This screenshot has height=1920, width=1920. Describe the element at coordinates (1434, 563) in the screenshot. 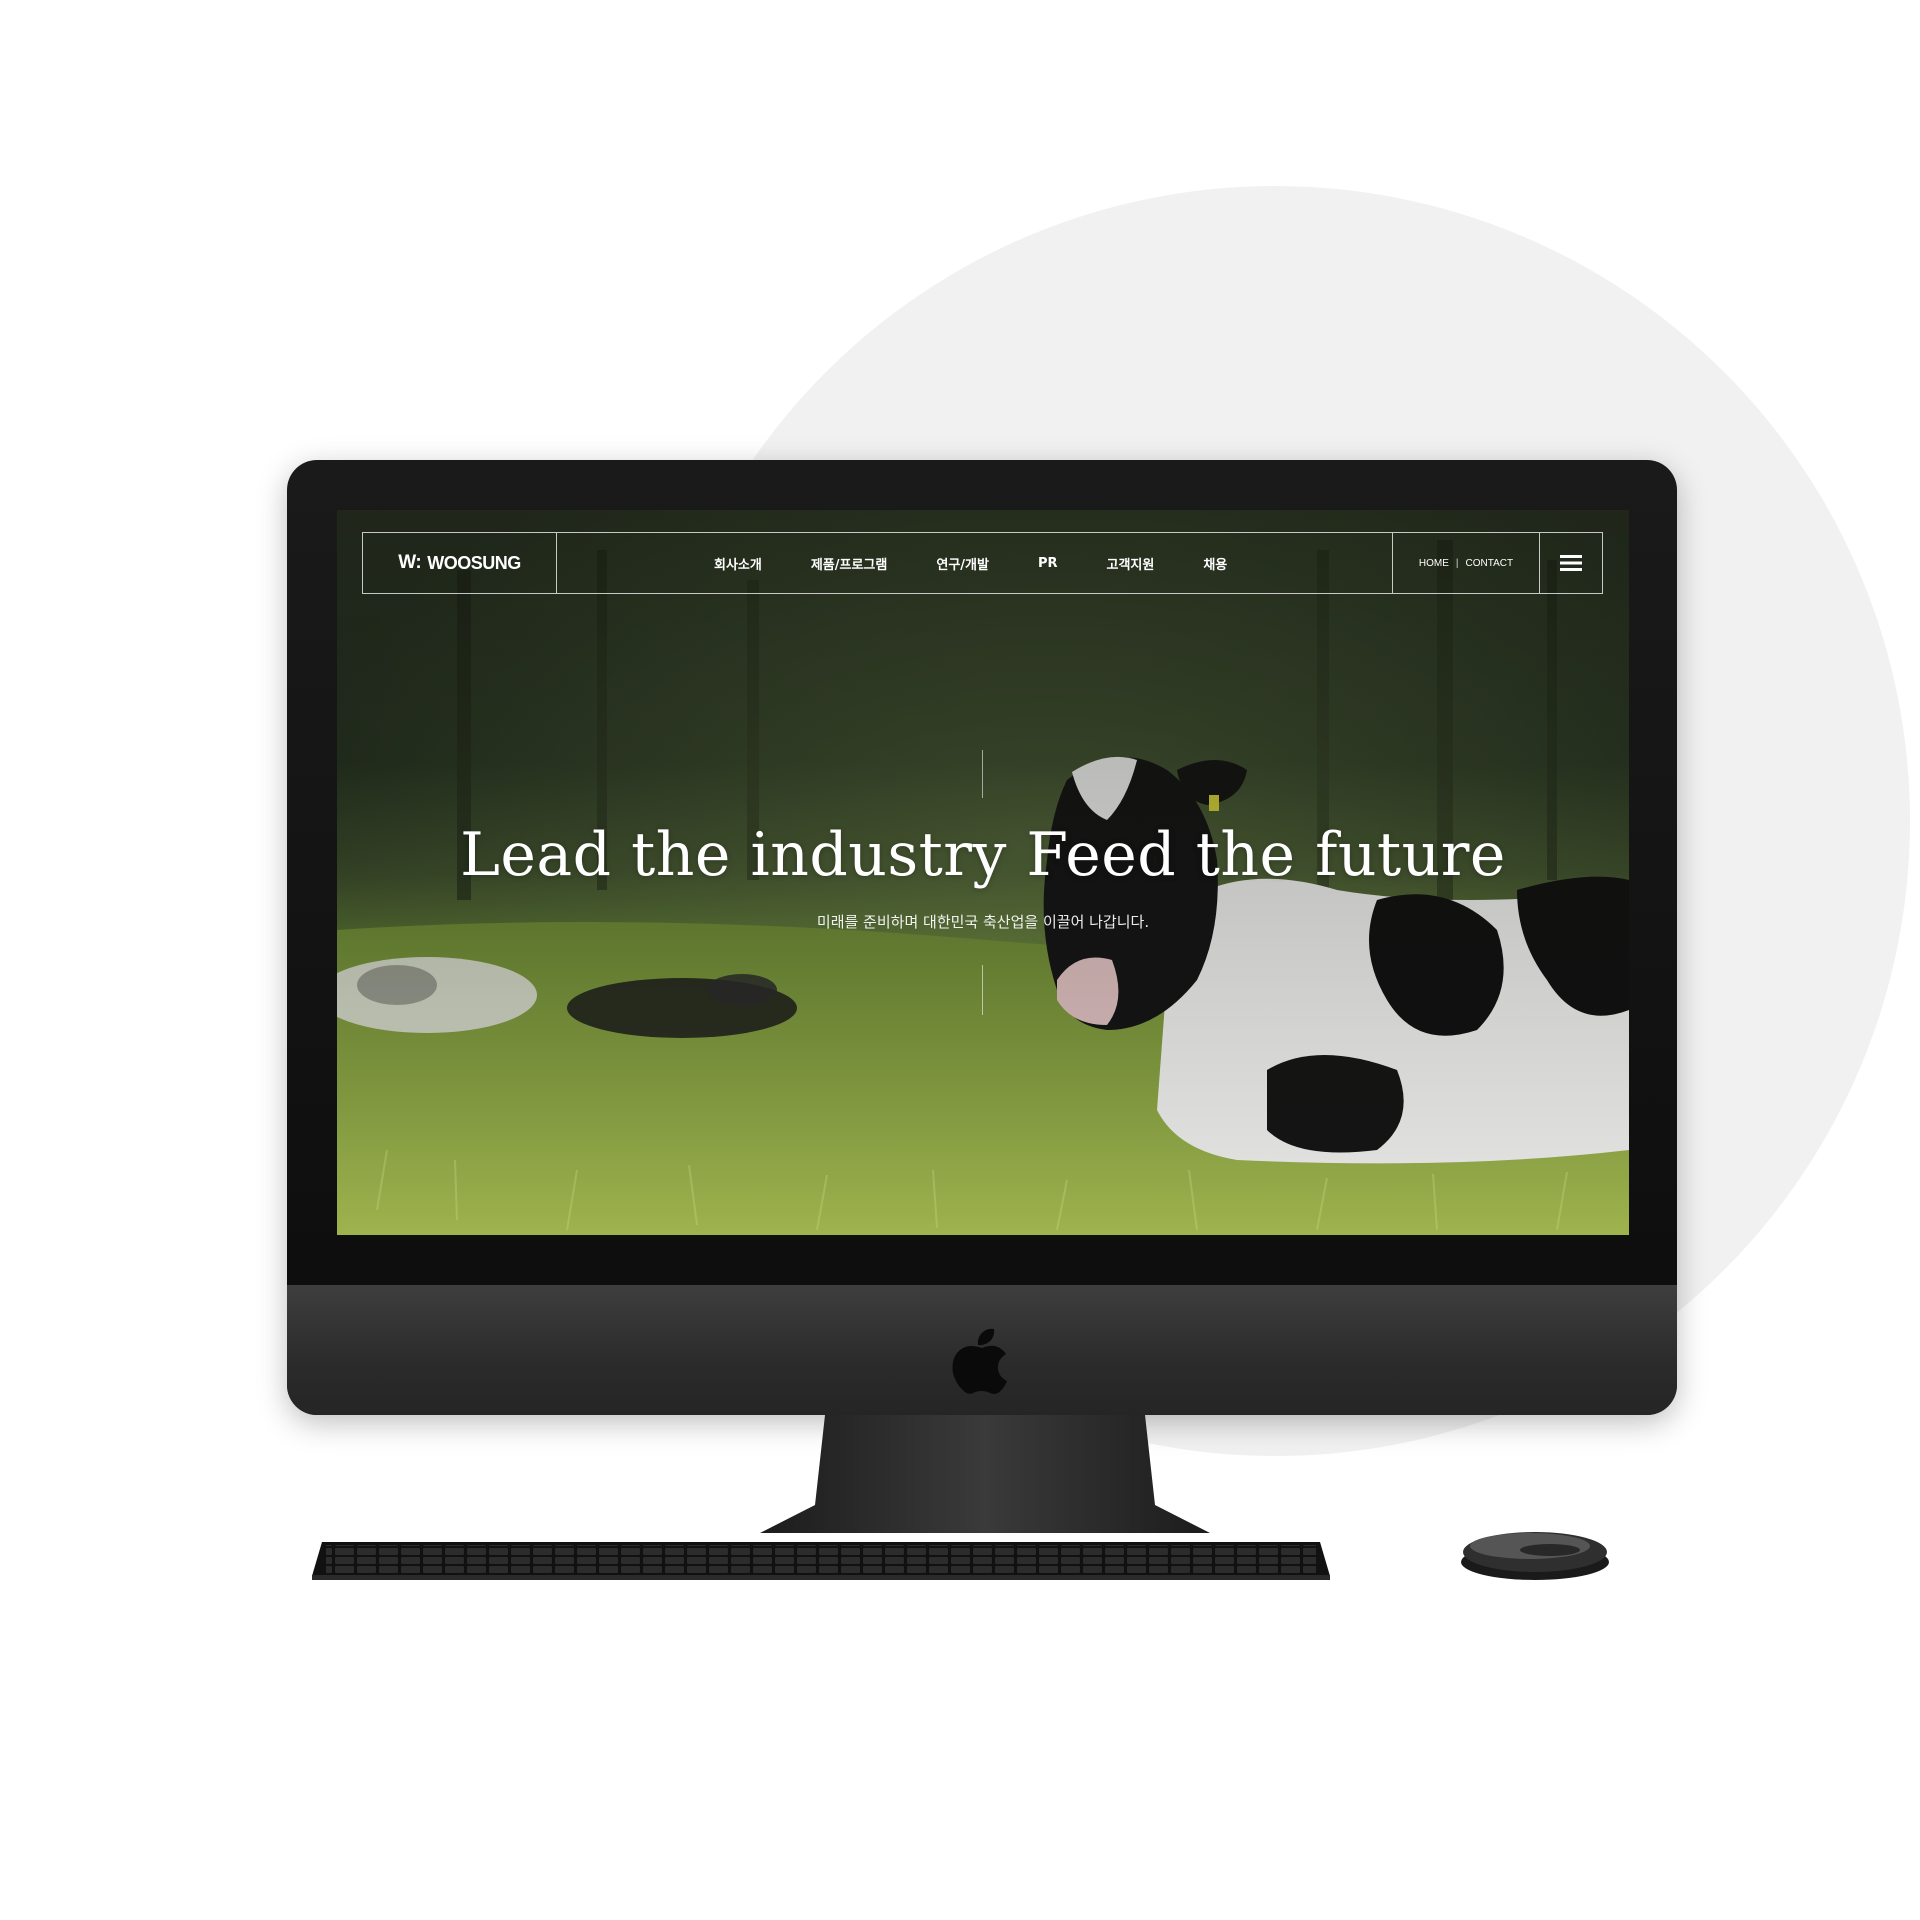

I see `home-link: HOME` at that location.